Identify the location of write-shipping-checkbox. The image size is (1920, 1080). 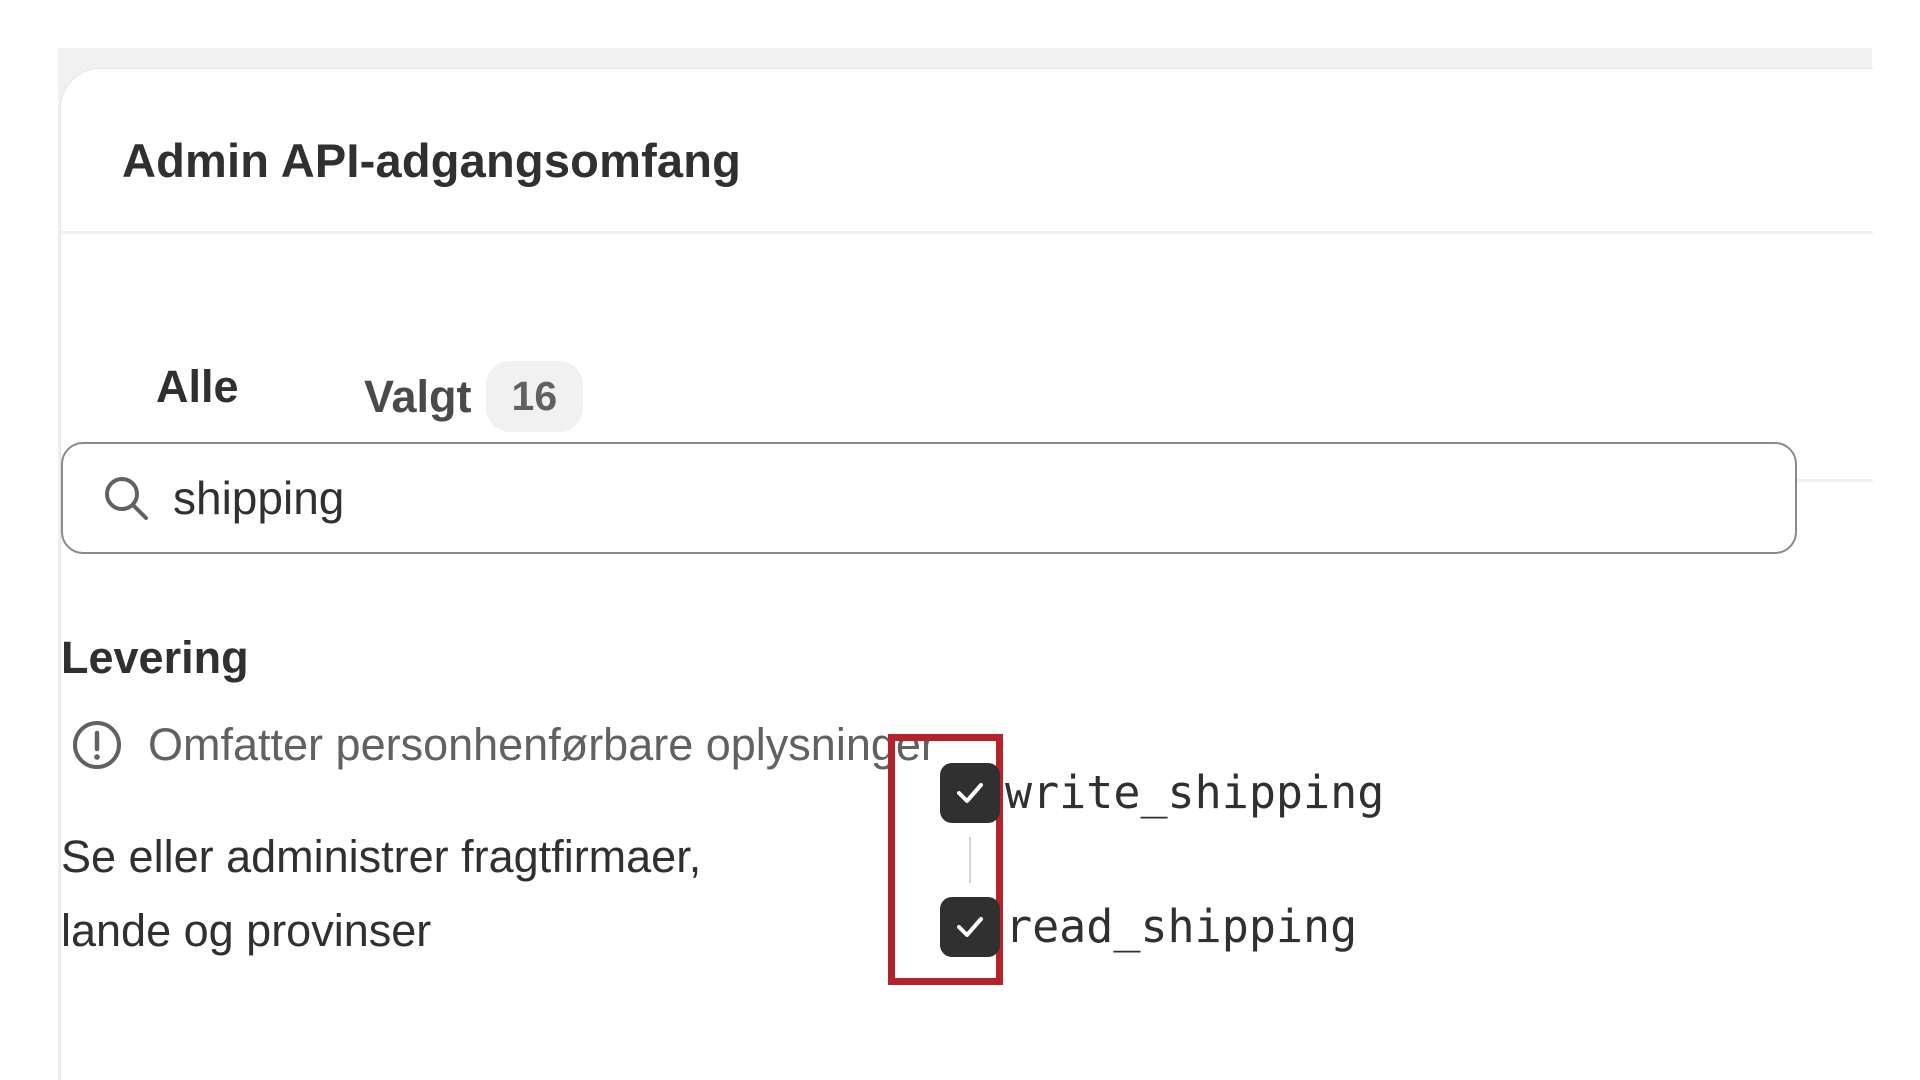
(970, 793).